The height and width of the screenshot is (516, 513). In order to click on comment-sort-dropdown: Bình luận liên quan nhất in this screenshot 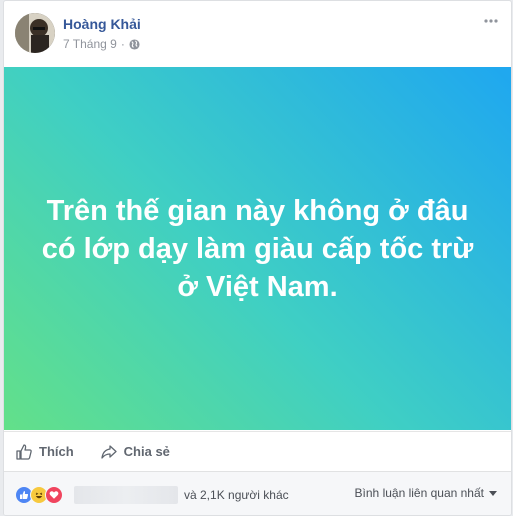, I will do `click(426, 493)`.